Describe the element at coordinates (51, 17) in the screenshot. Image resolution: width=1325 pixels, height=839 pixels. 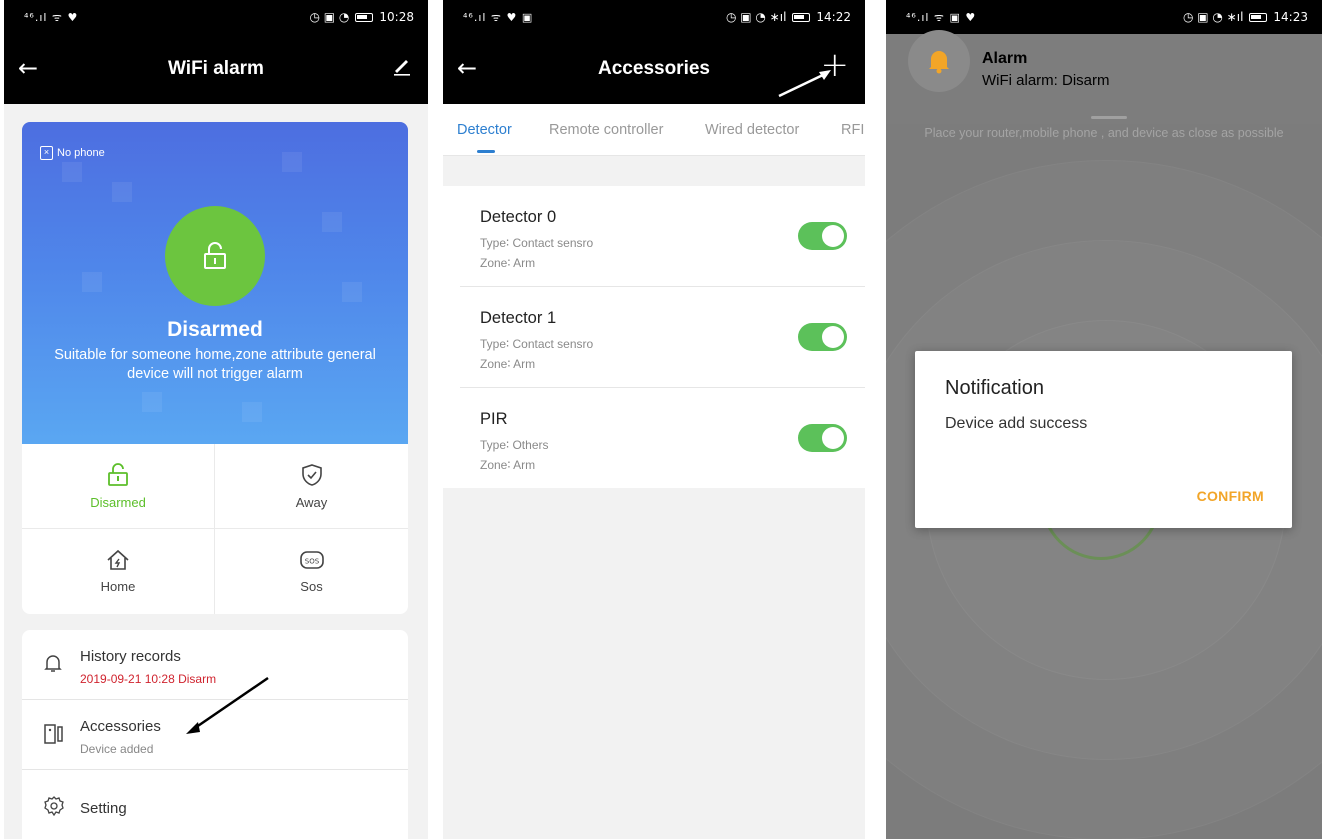
I see `signal-indicator: ⁴⁶.ıl ᯤ ♥` at that location.